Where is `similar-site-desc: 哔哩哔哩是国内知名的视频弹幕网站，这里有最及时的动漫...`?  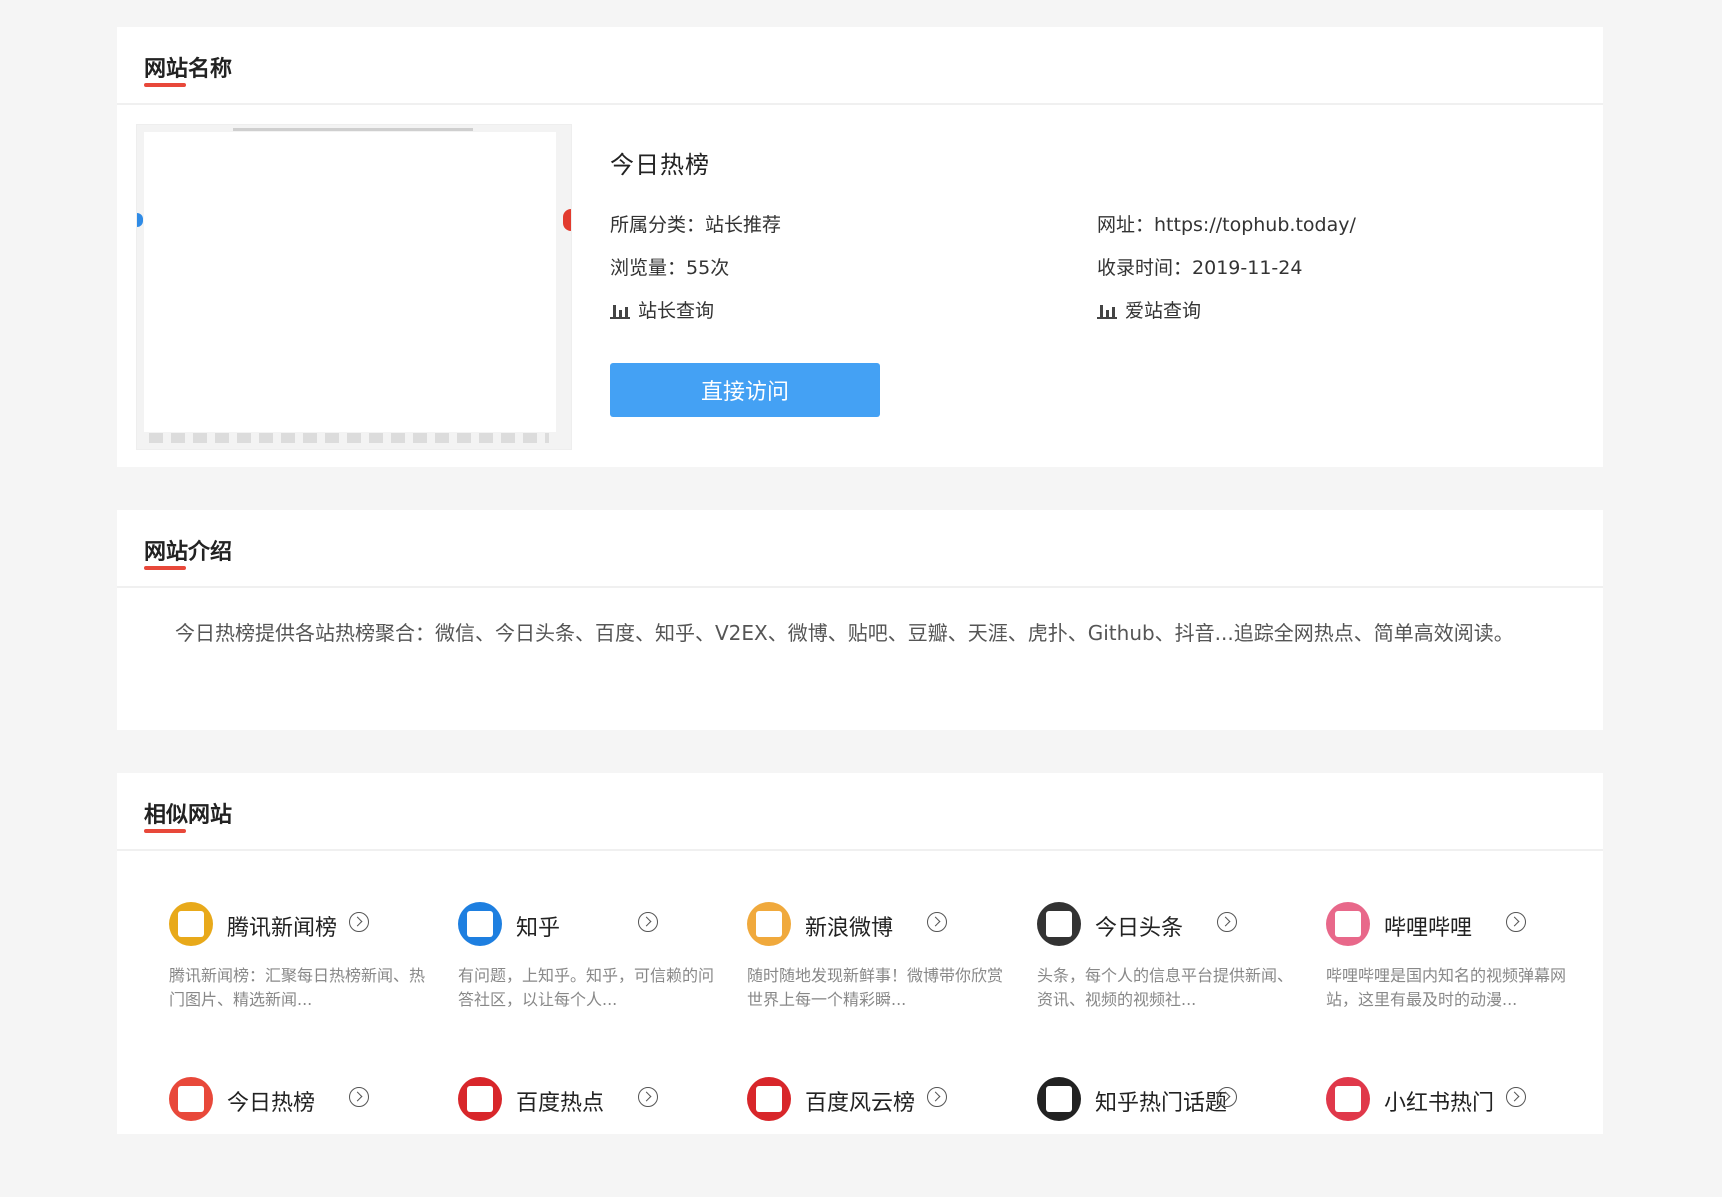
similar-site-desc: 哔哩哔哩是国内知名的视频弹幕网站，这里有最及时的动漫... is located at coordinates (1446, 987).